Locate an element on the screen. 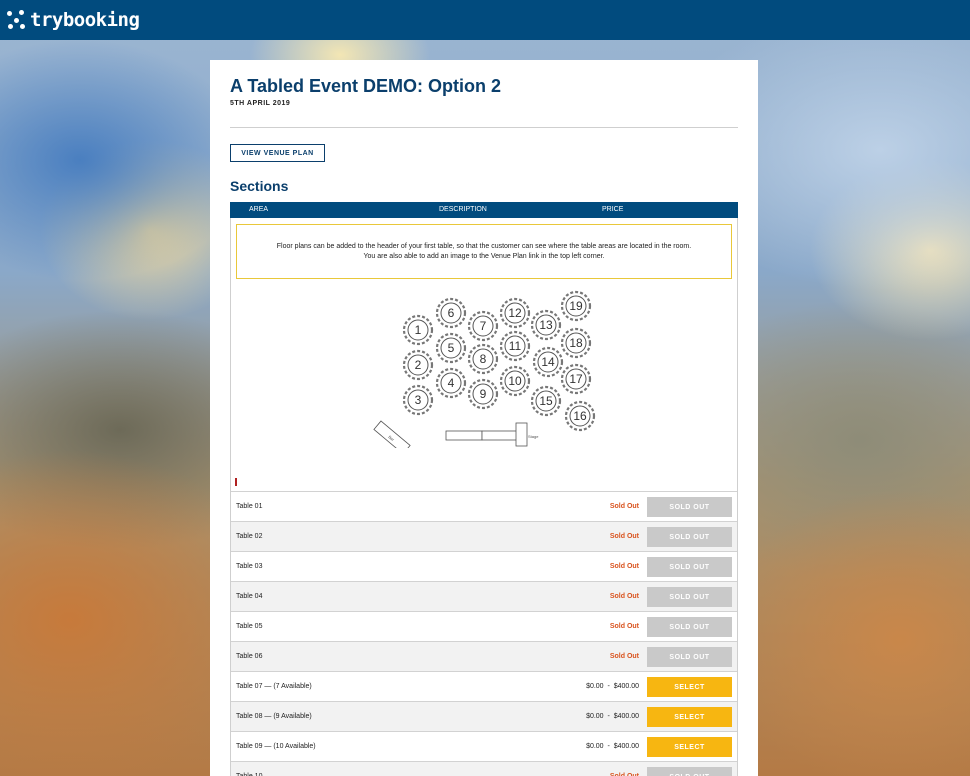 This screenshot has height=776, width=970. floorplan-table-3: 3 is located at coordinates (418, 400).